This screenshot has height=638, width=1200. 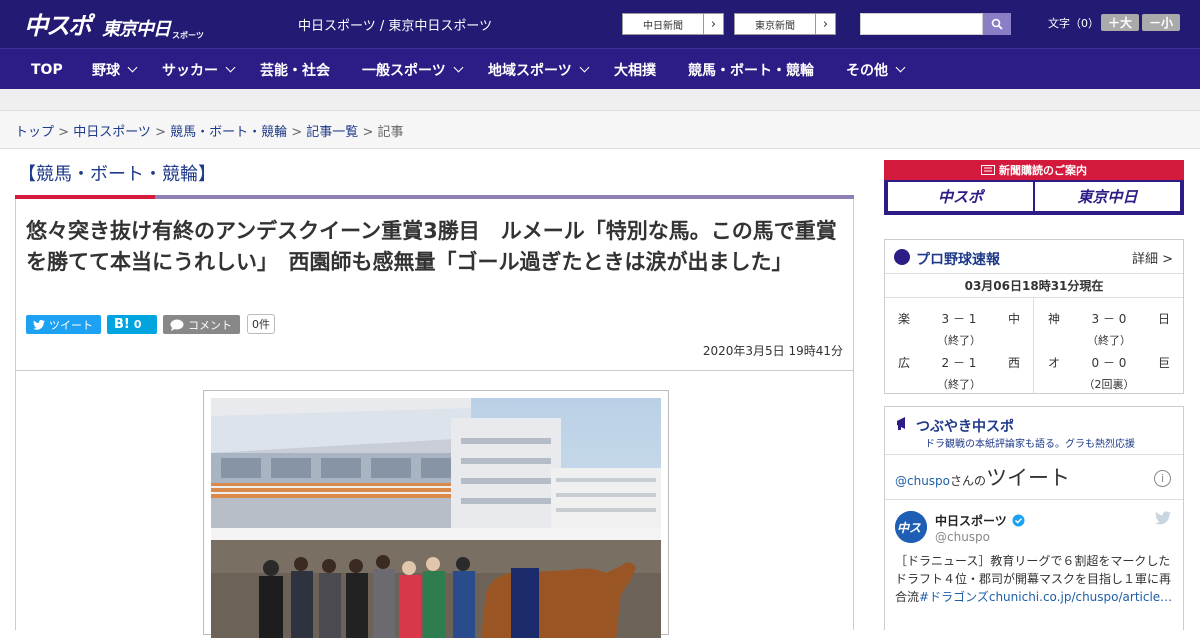 What do you see at coordinates (1107, 196) in the screenshot?
I see `subscribe-tokyo-chunichi-button: 東京中日` at bounding box center [1107, 196].